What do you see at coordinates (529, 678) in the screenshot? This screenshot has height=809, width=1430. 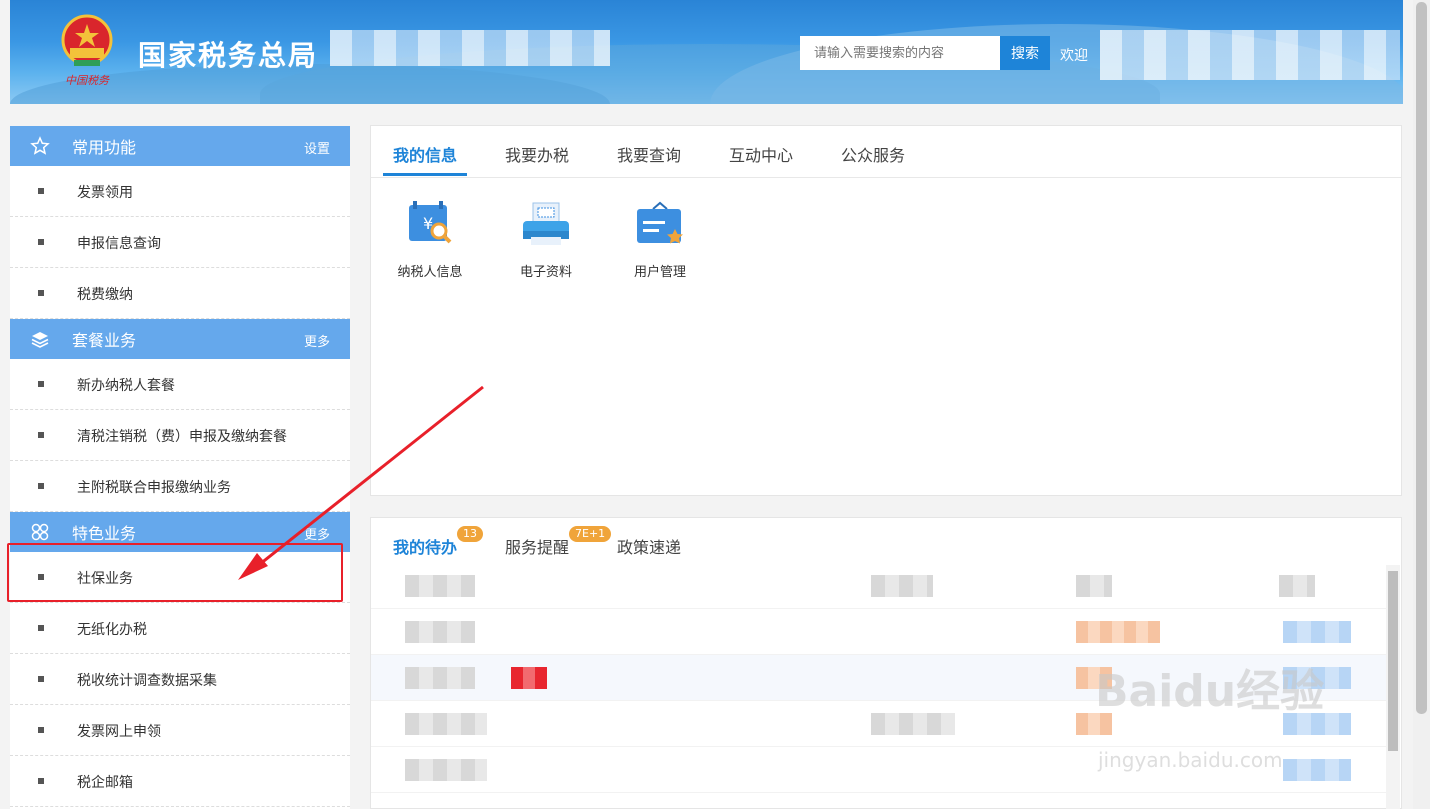 I see `redacted-tag` at bounding box center [529, 678].